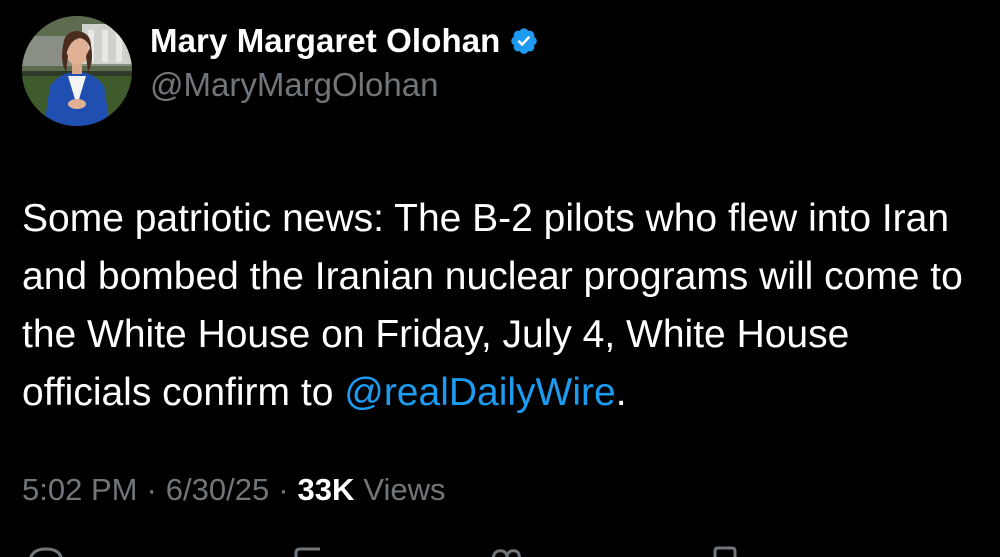 The height and width of the screenshot is (557, 1000). Describe the element at coordinates (326, 489) in the screenshot. I see `views-count: 33K` at that location.